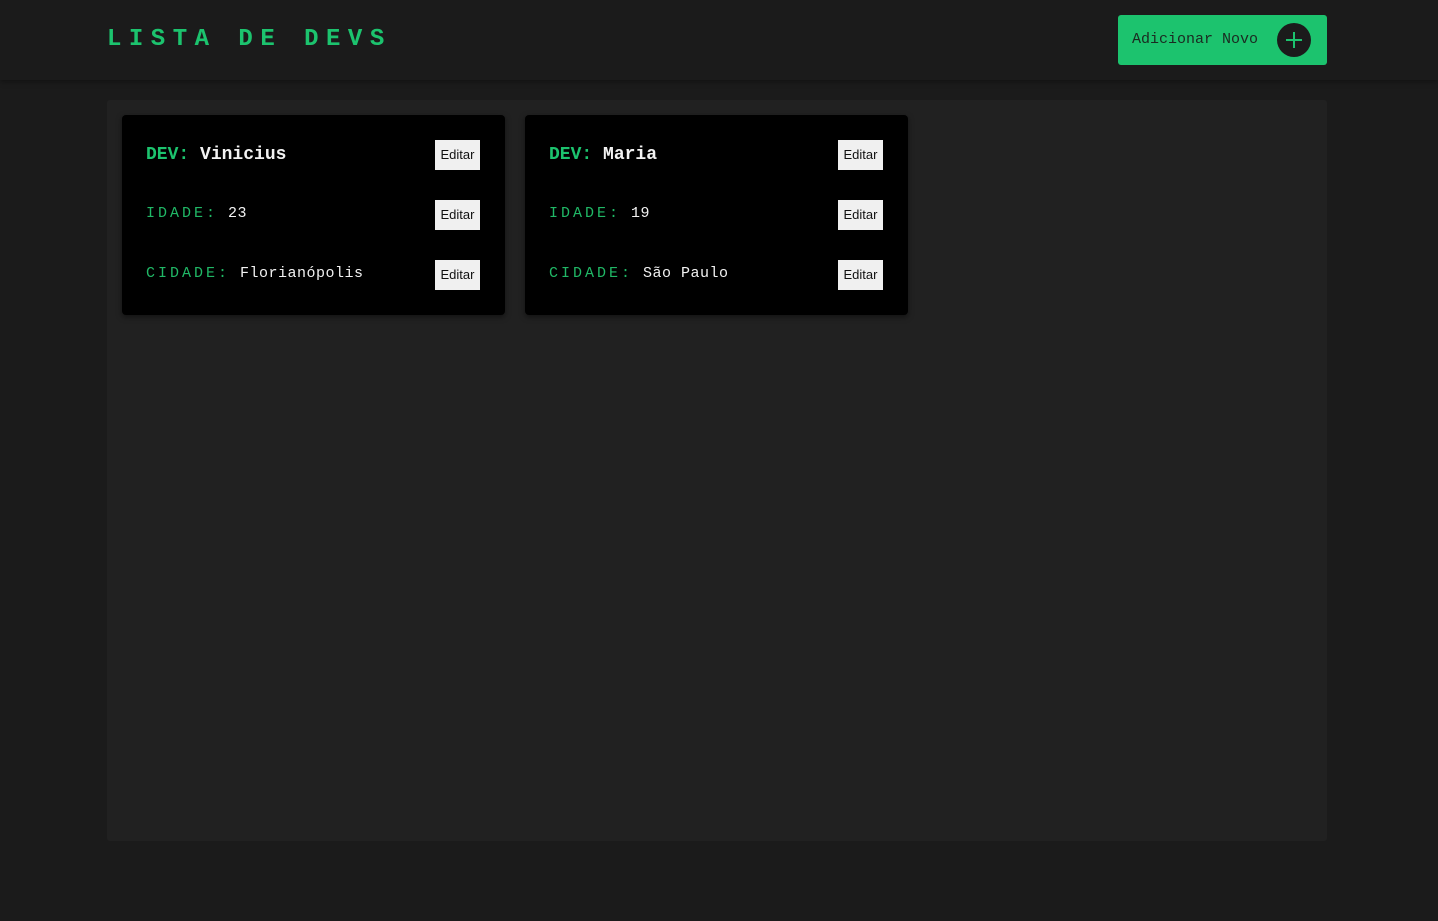  Describe the element at coordinates (302, 273) in the screenshot. I see `dev-city: Florianópolis` at that location.